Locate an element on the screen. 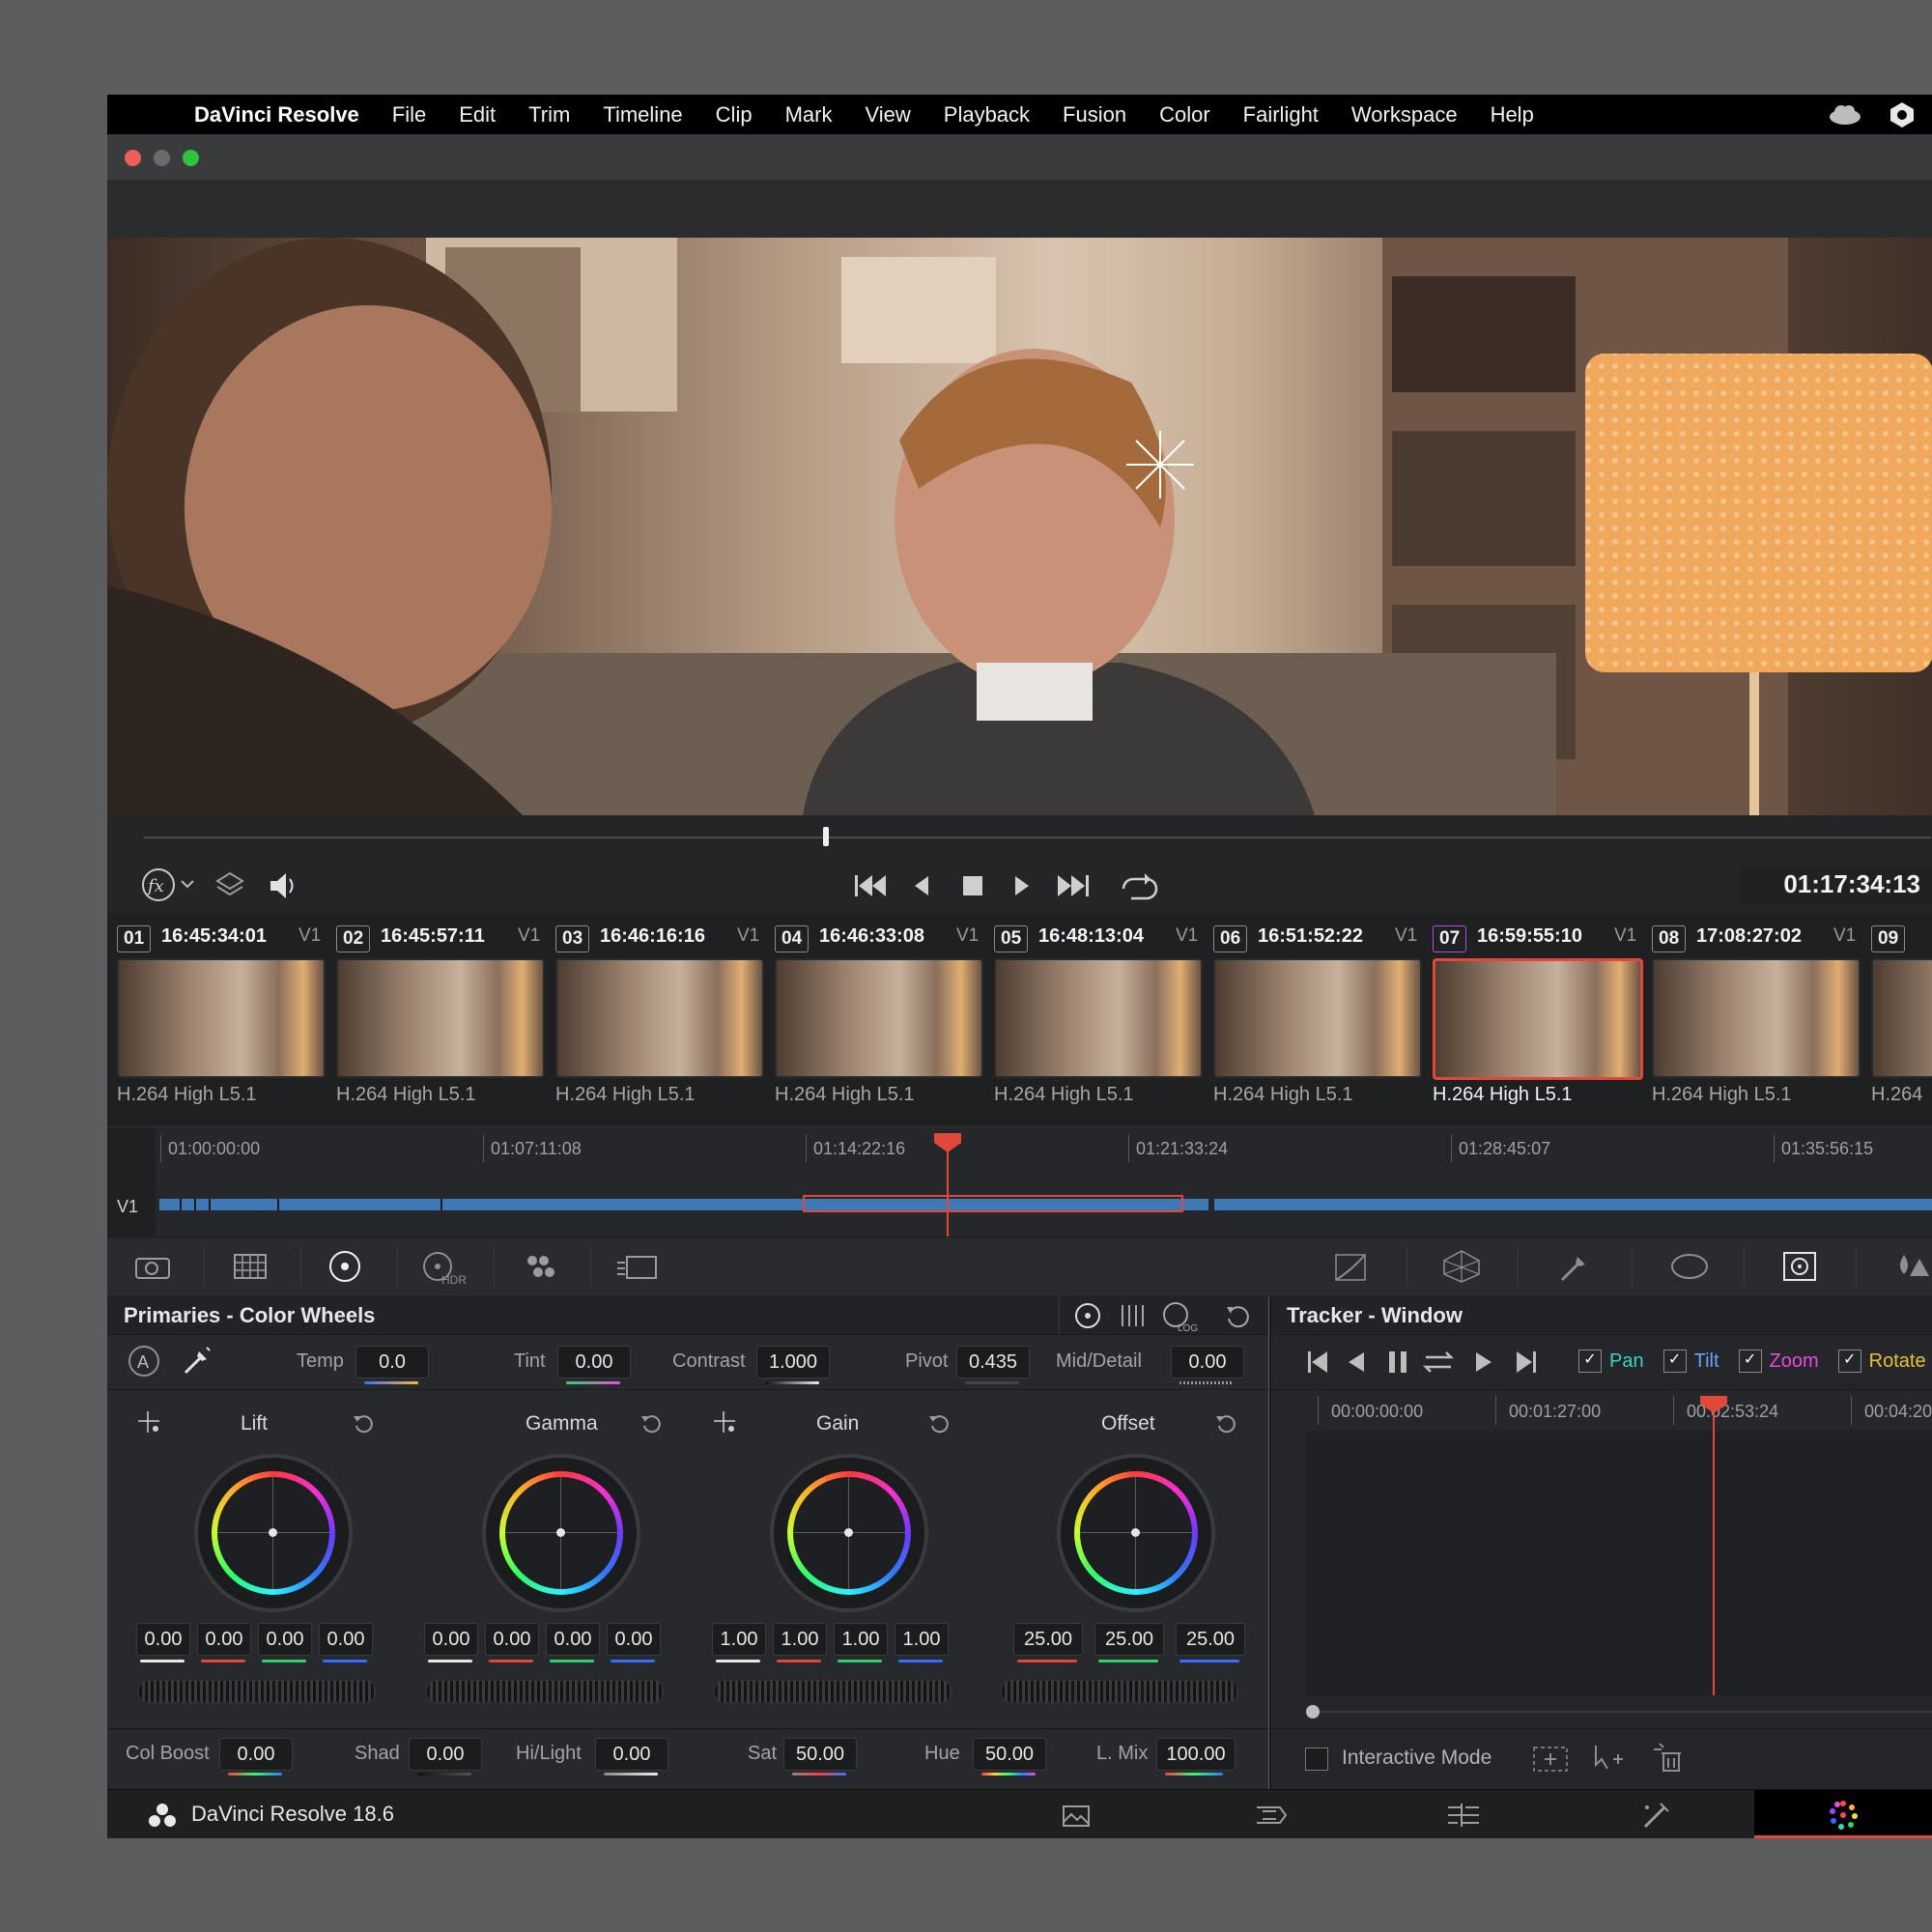  offset-master-wheel is located at coordinates (1119, 1691).